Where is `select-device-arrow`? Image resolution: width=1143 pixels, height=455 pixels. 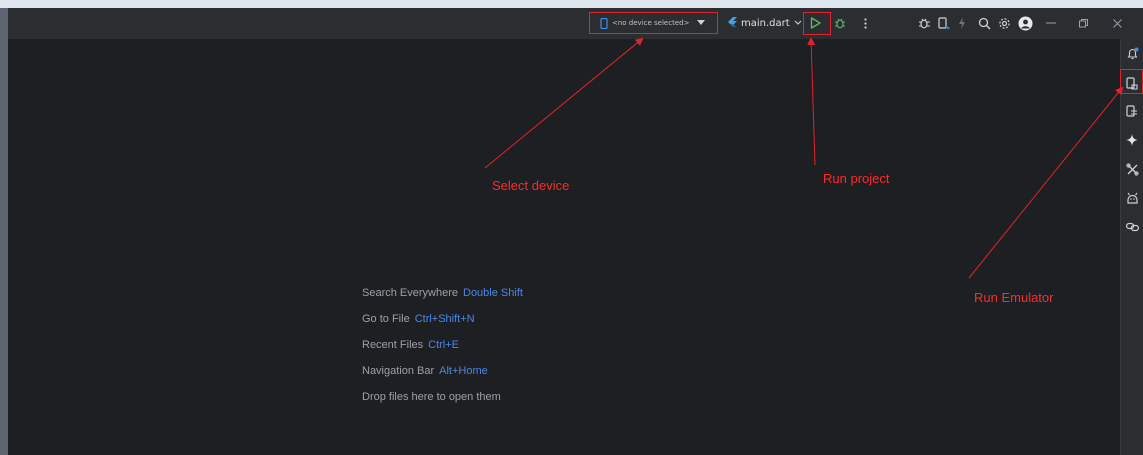 select-device-arrow is located at coordinates (564, 103).